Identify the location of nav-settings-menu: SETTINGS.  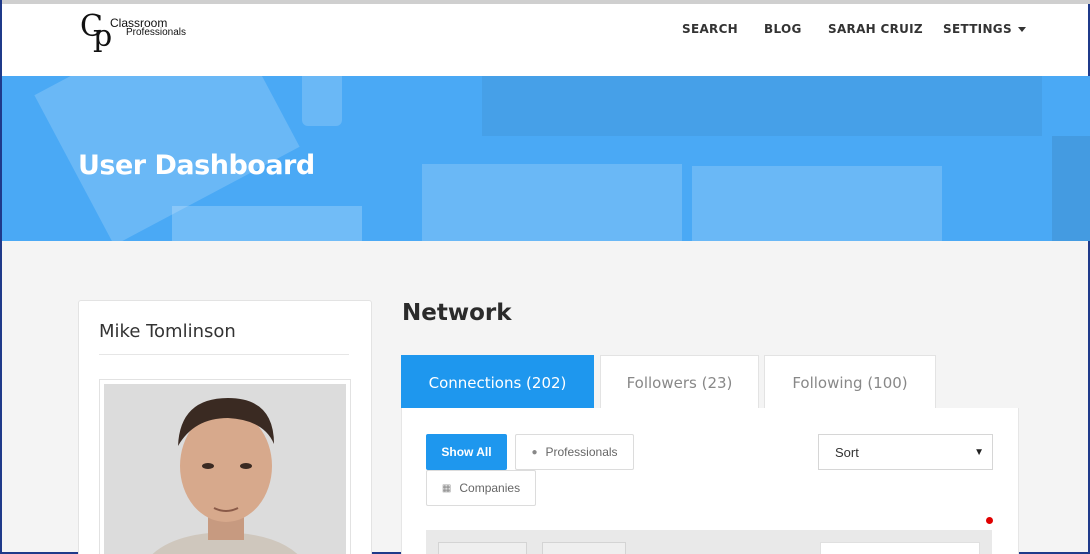
(984, 29).